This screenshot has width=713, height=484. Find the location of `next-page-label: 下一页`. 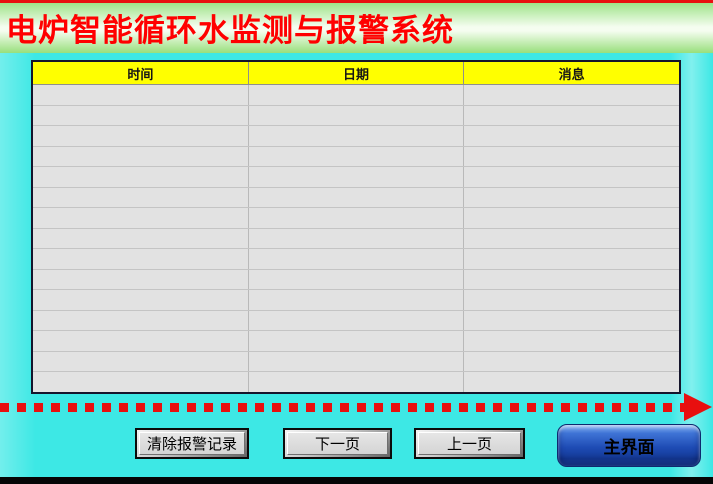

next-page-label: 下一页 is located at coordinates (337, 443).